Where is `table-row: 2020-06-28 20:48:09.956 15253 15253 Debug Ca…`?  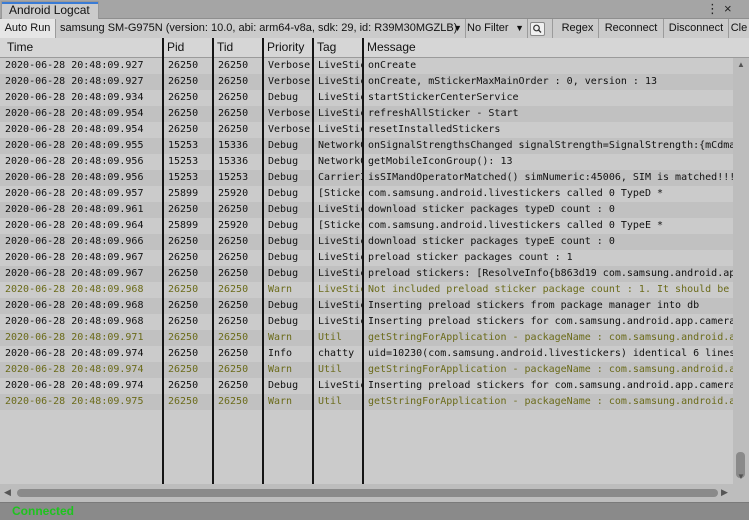 table-row: 2020-06-28 20:48:09.956 15253 15253 Debug Ca… is located at coordinates (366, 178).